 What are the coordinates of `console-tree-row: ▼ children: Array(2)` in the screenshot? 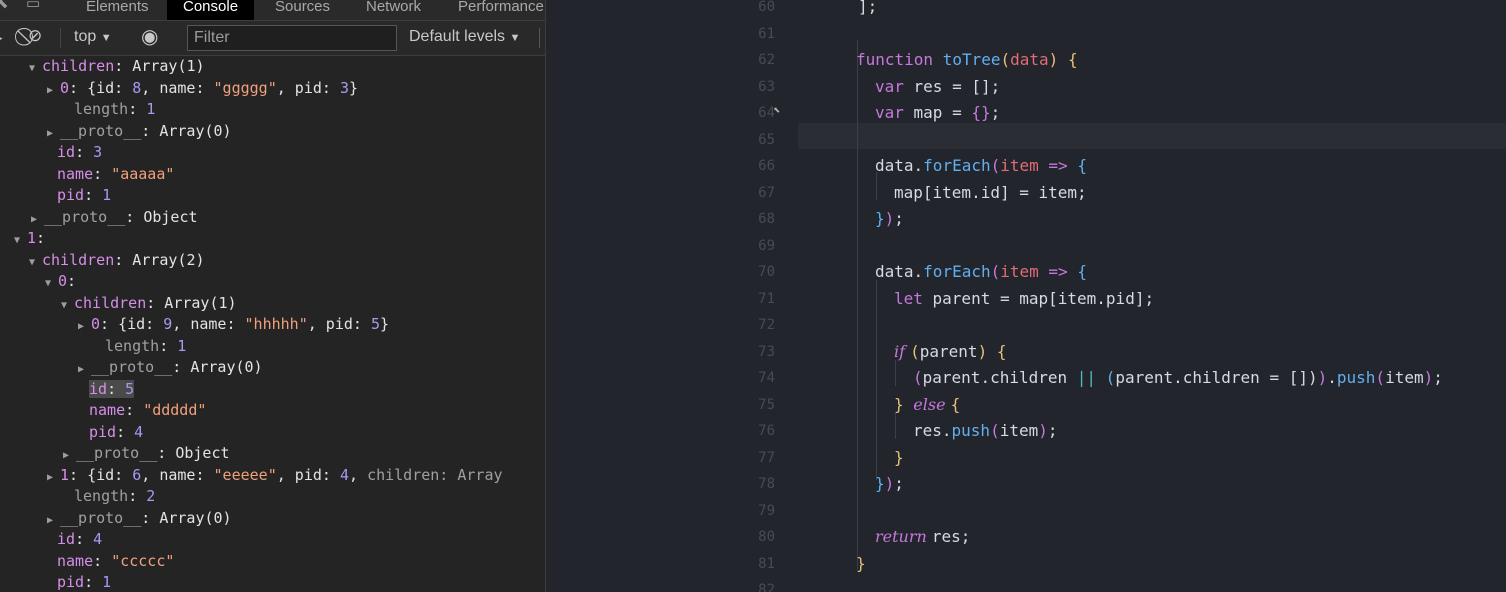 It's located at (117, 260).